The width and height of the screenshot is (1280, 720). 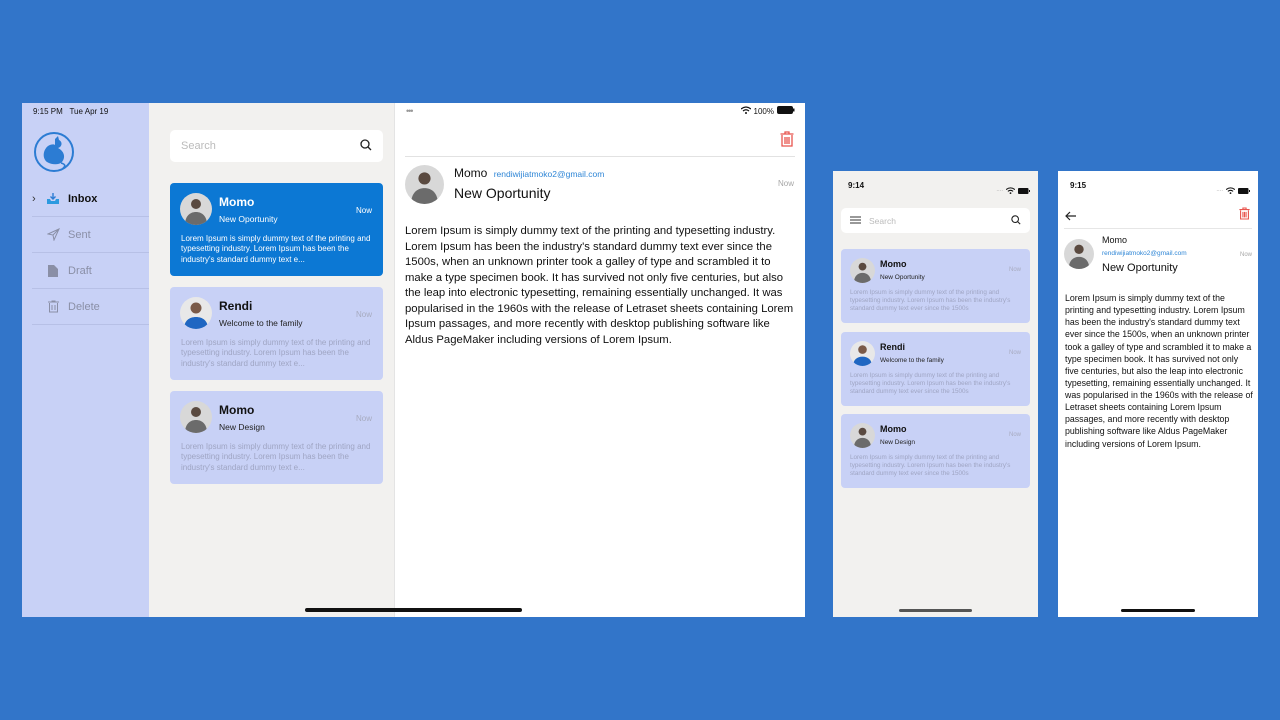 What do you see at coordinates (763, 111) in the screenshot?
I see `battery-percent: 100%` at bounding box center [763, 111].